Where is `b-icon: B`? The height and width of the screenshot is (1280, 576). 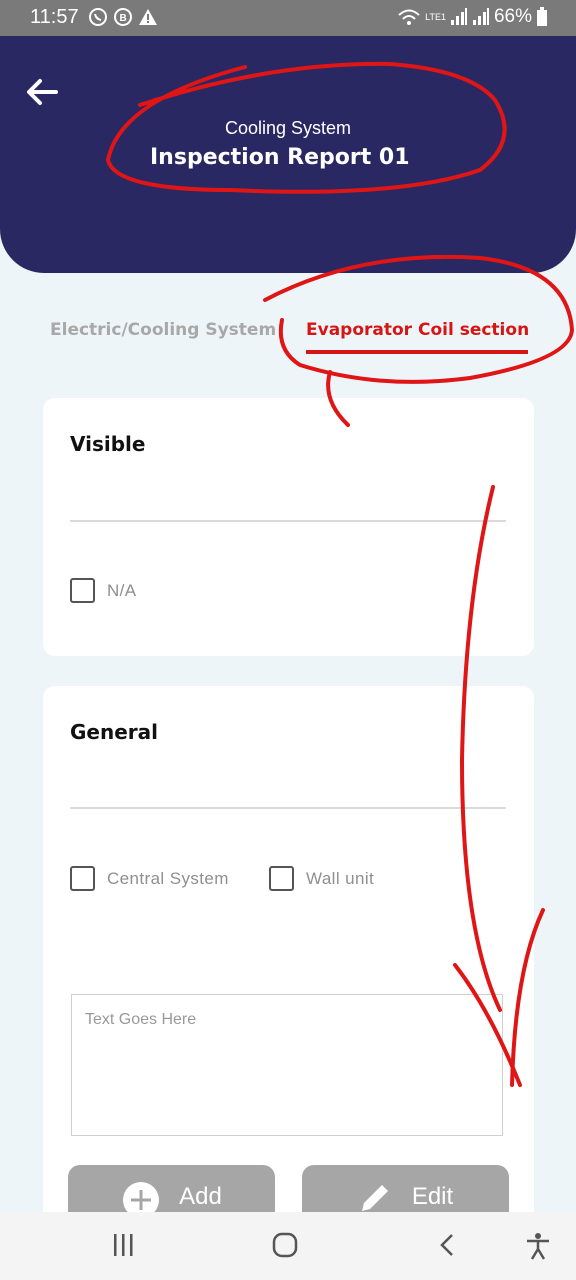 b-icon: B is located at coordinates (123, 17).